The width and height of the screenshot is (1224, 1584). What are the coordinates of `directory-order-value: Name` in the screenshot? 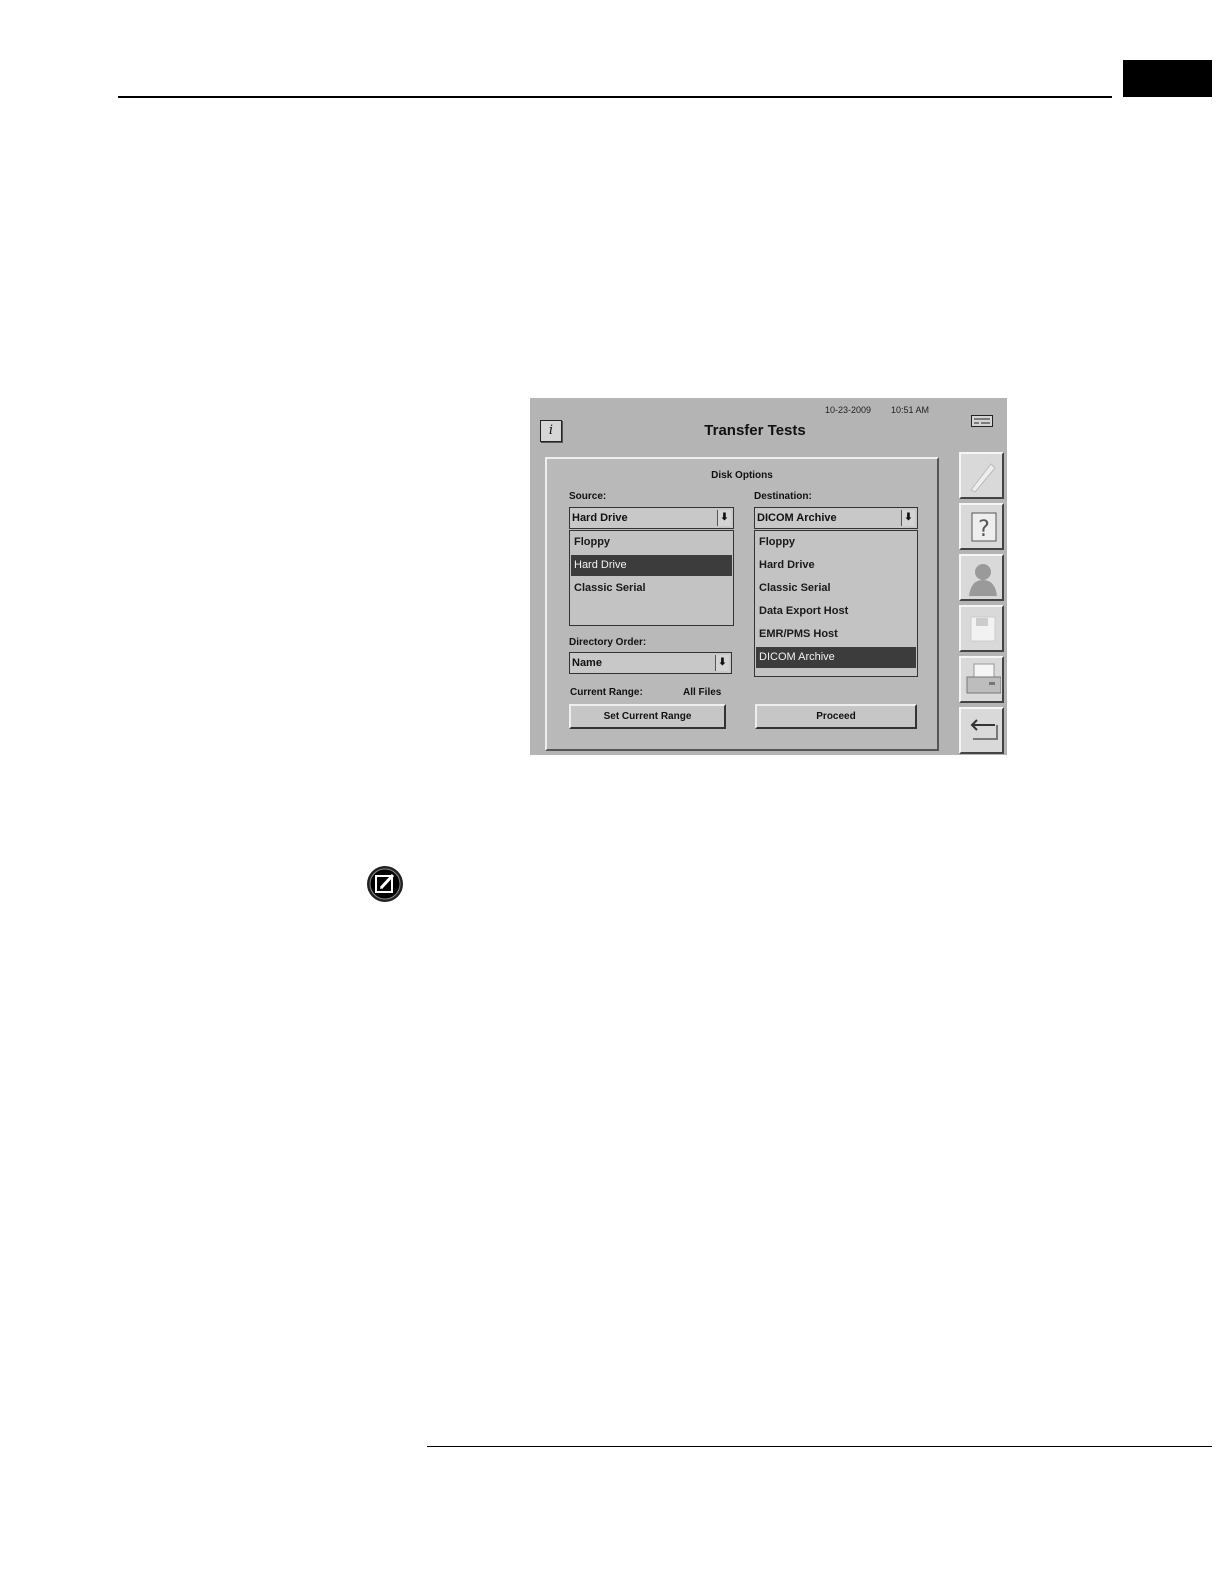 It's located at (587, 663).